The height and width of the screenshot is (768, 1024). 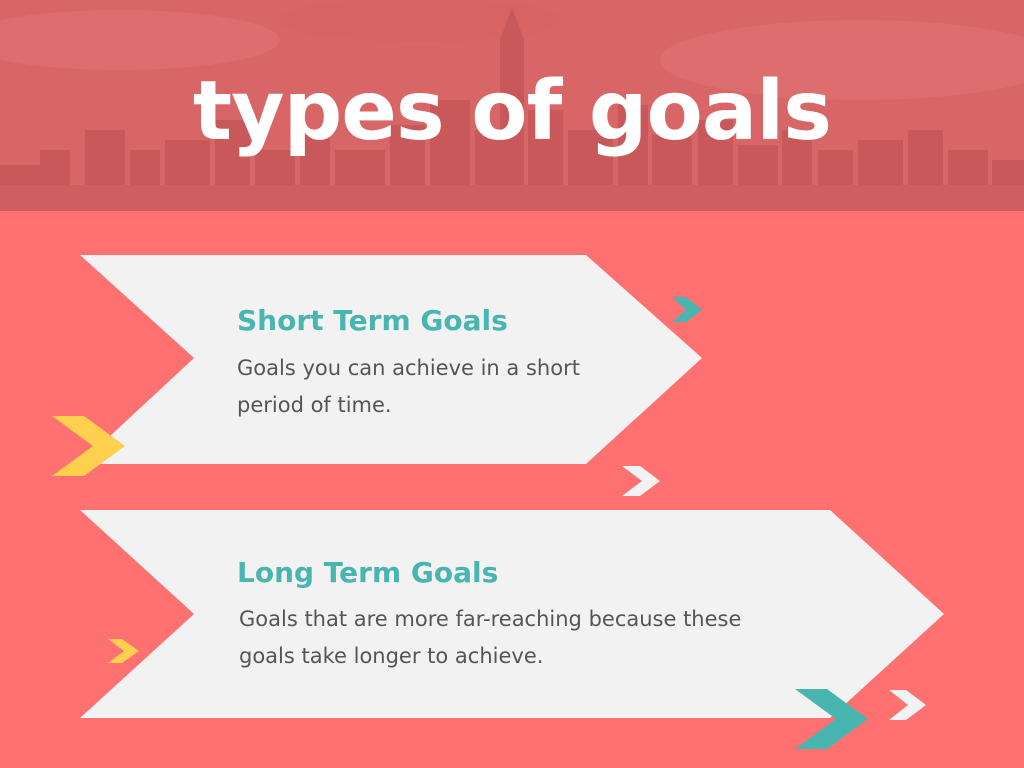 I want to click on long-term-title: Long Term Goals, so click(x=368, y=572).